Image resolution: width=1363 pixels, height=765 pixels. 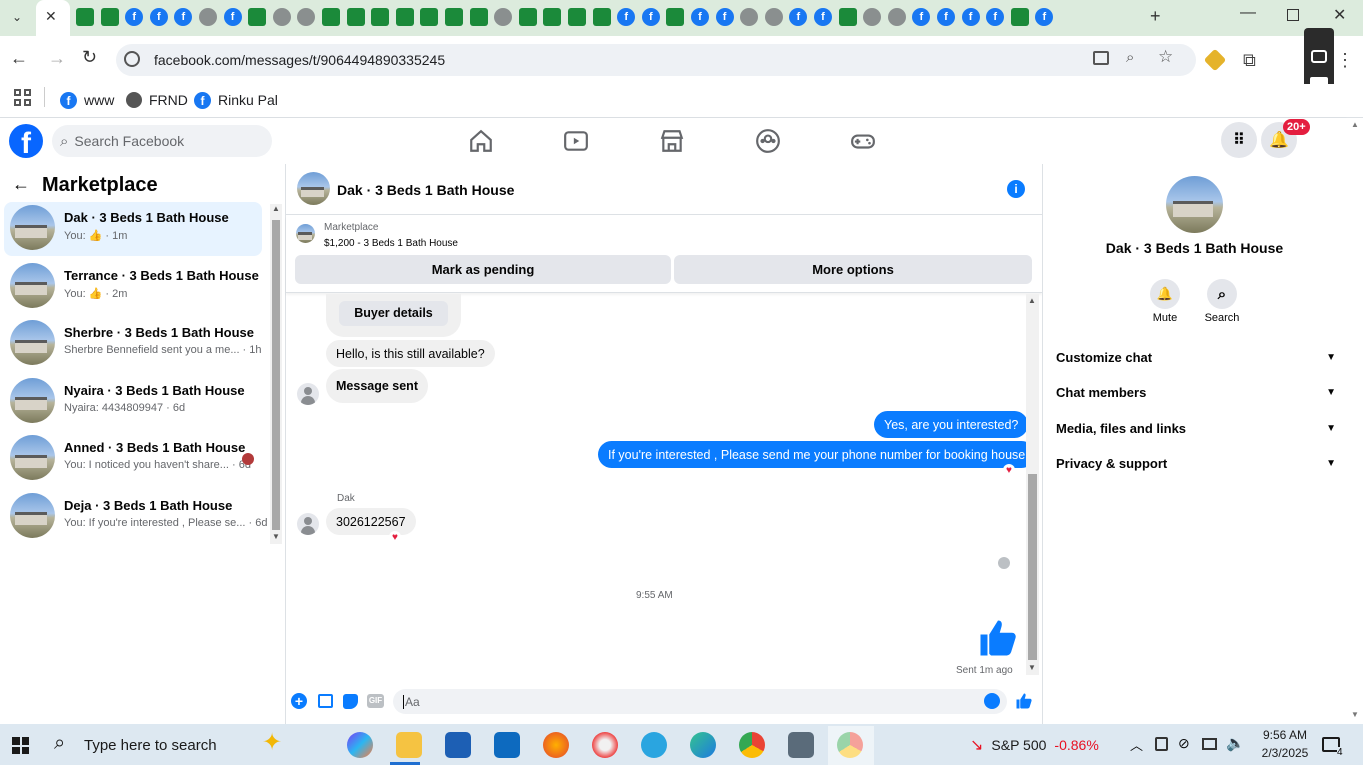 I want to click on display-icon, so click(x=1209, y=744).